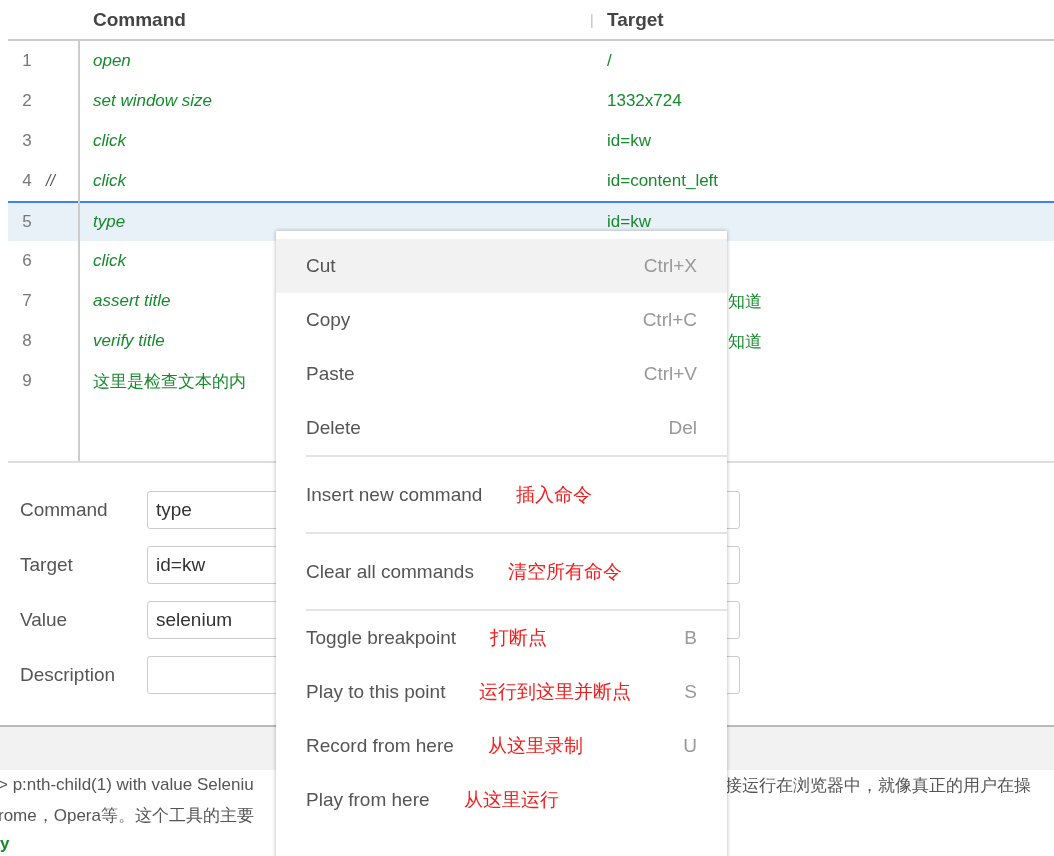  I want to click on shortcut-text: Ctrl+C, so click(669, 320).